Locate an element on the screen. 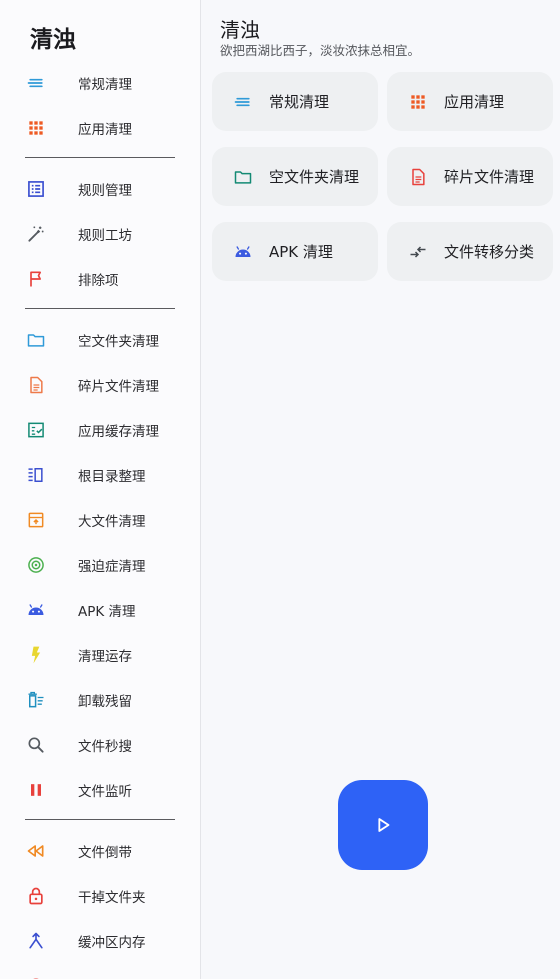  transfer-icon is located at coordinates (418, 251).